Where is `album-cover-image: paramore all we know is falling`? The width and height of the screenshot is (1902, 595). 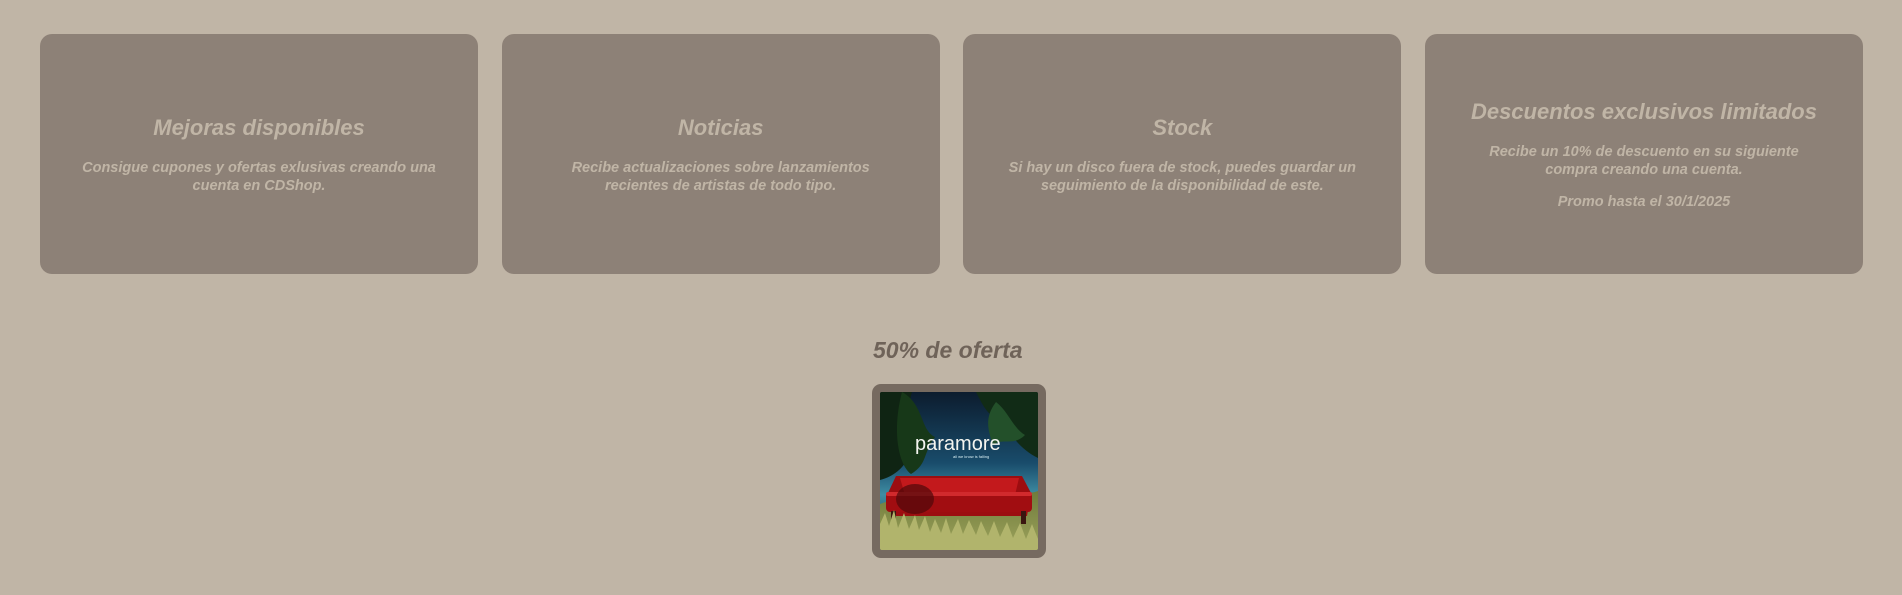
album-cover-image: paramore all we know is falling is located at coordinates (959, 471).